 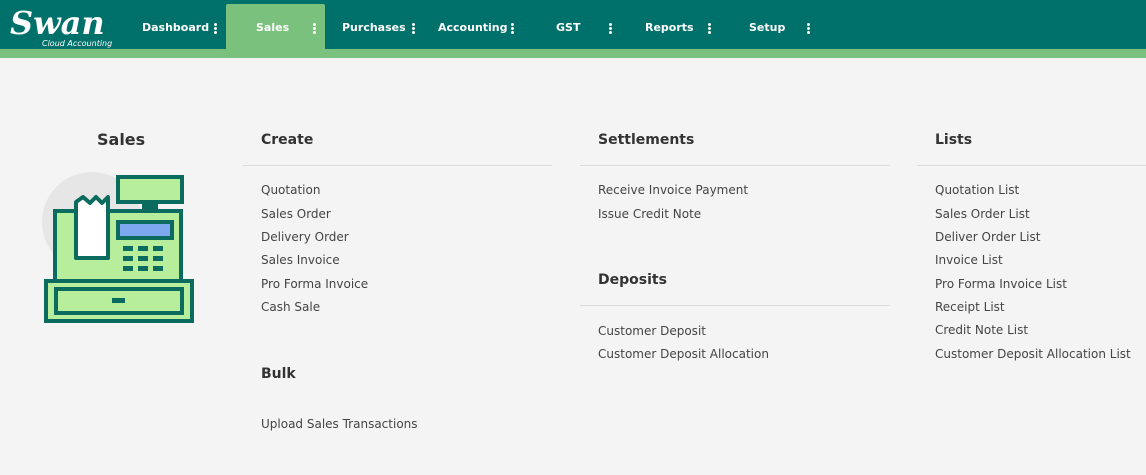 I want to click on nav-item-dashboard: Dashboard, so click(x=178, y=26).